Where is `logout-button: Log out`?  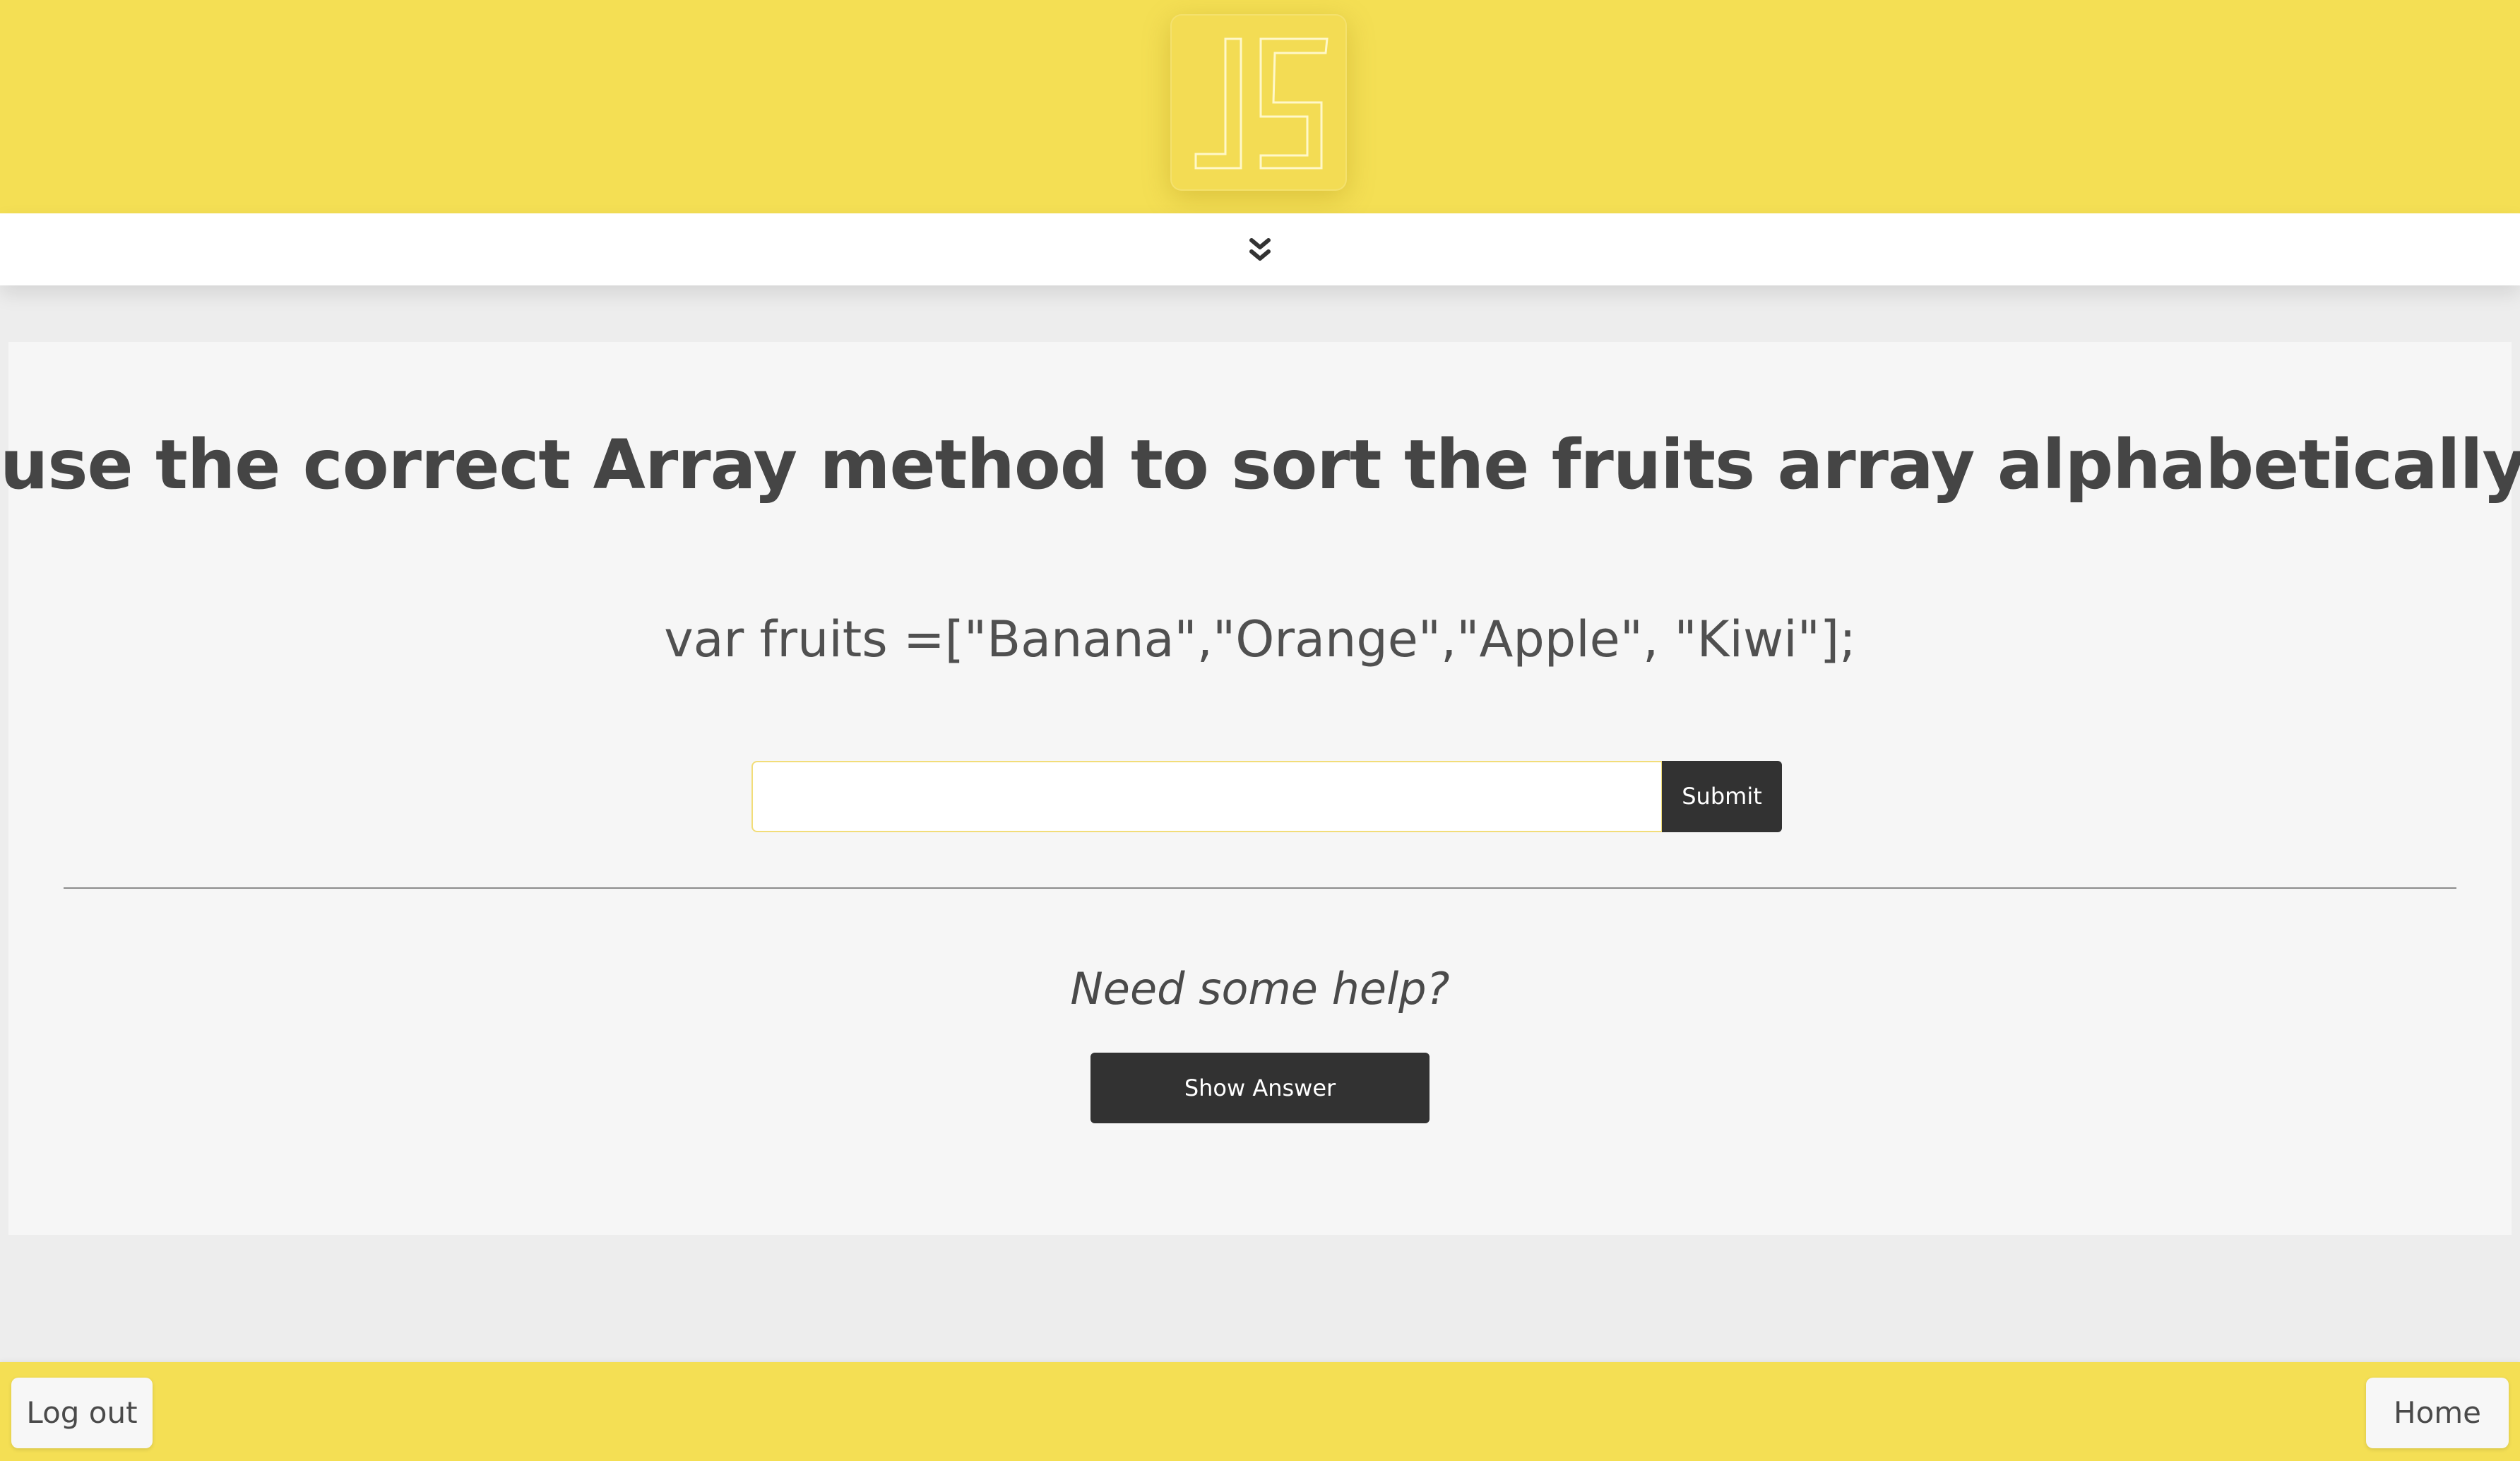
logout-button: Log out is located at coordinates (82, 1413).